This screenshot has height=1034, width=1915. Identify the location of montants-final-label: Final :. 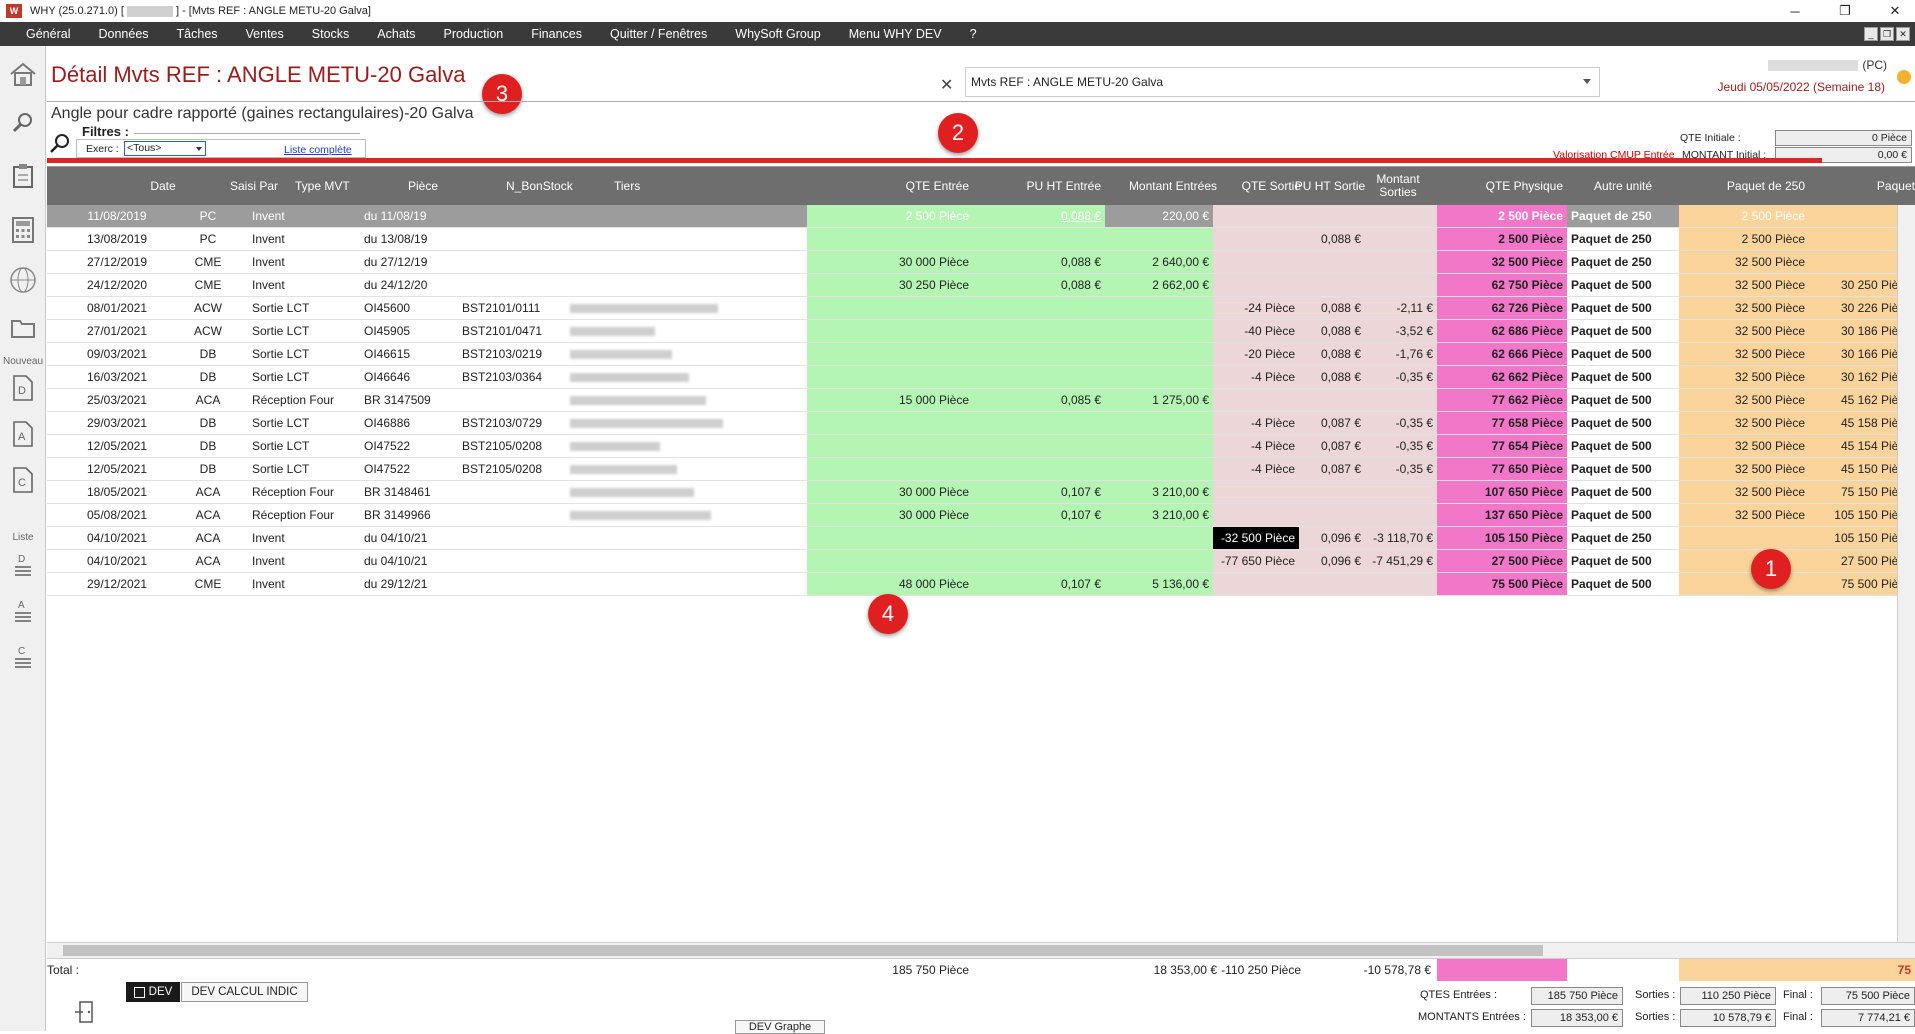
(1798, 1017).